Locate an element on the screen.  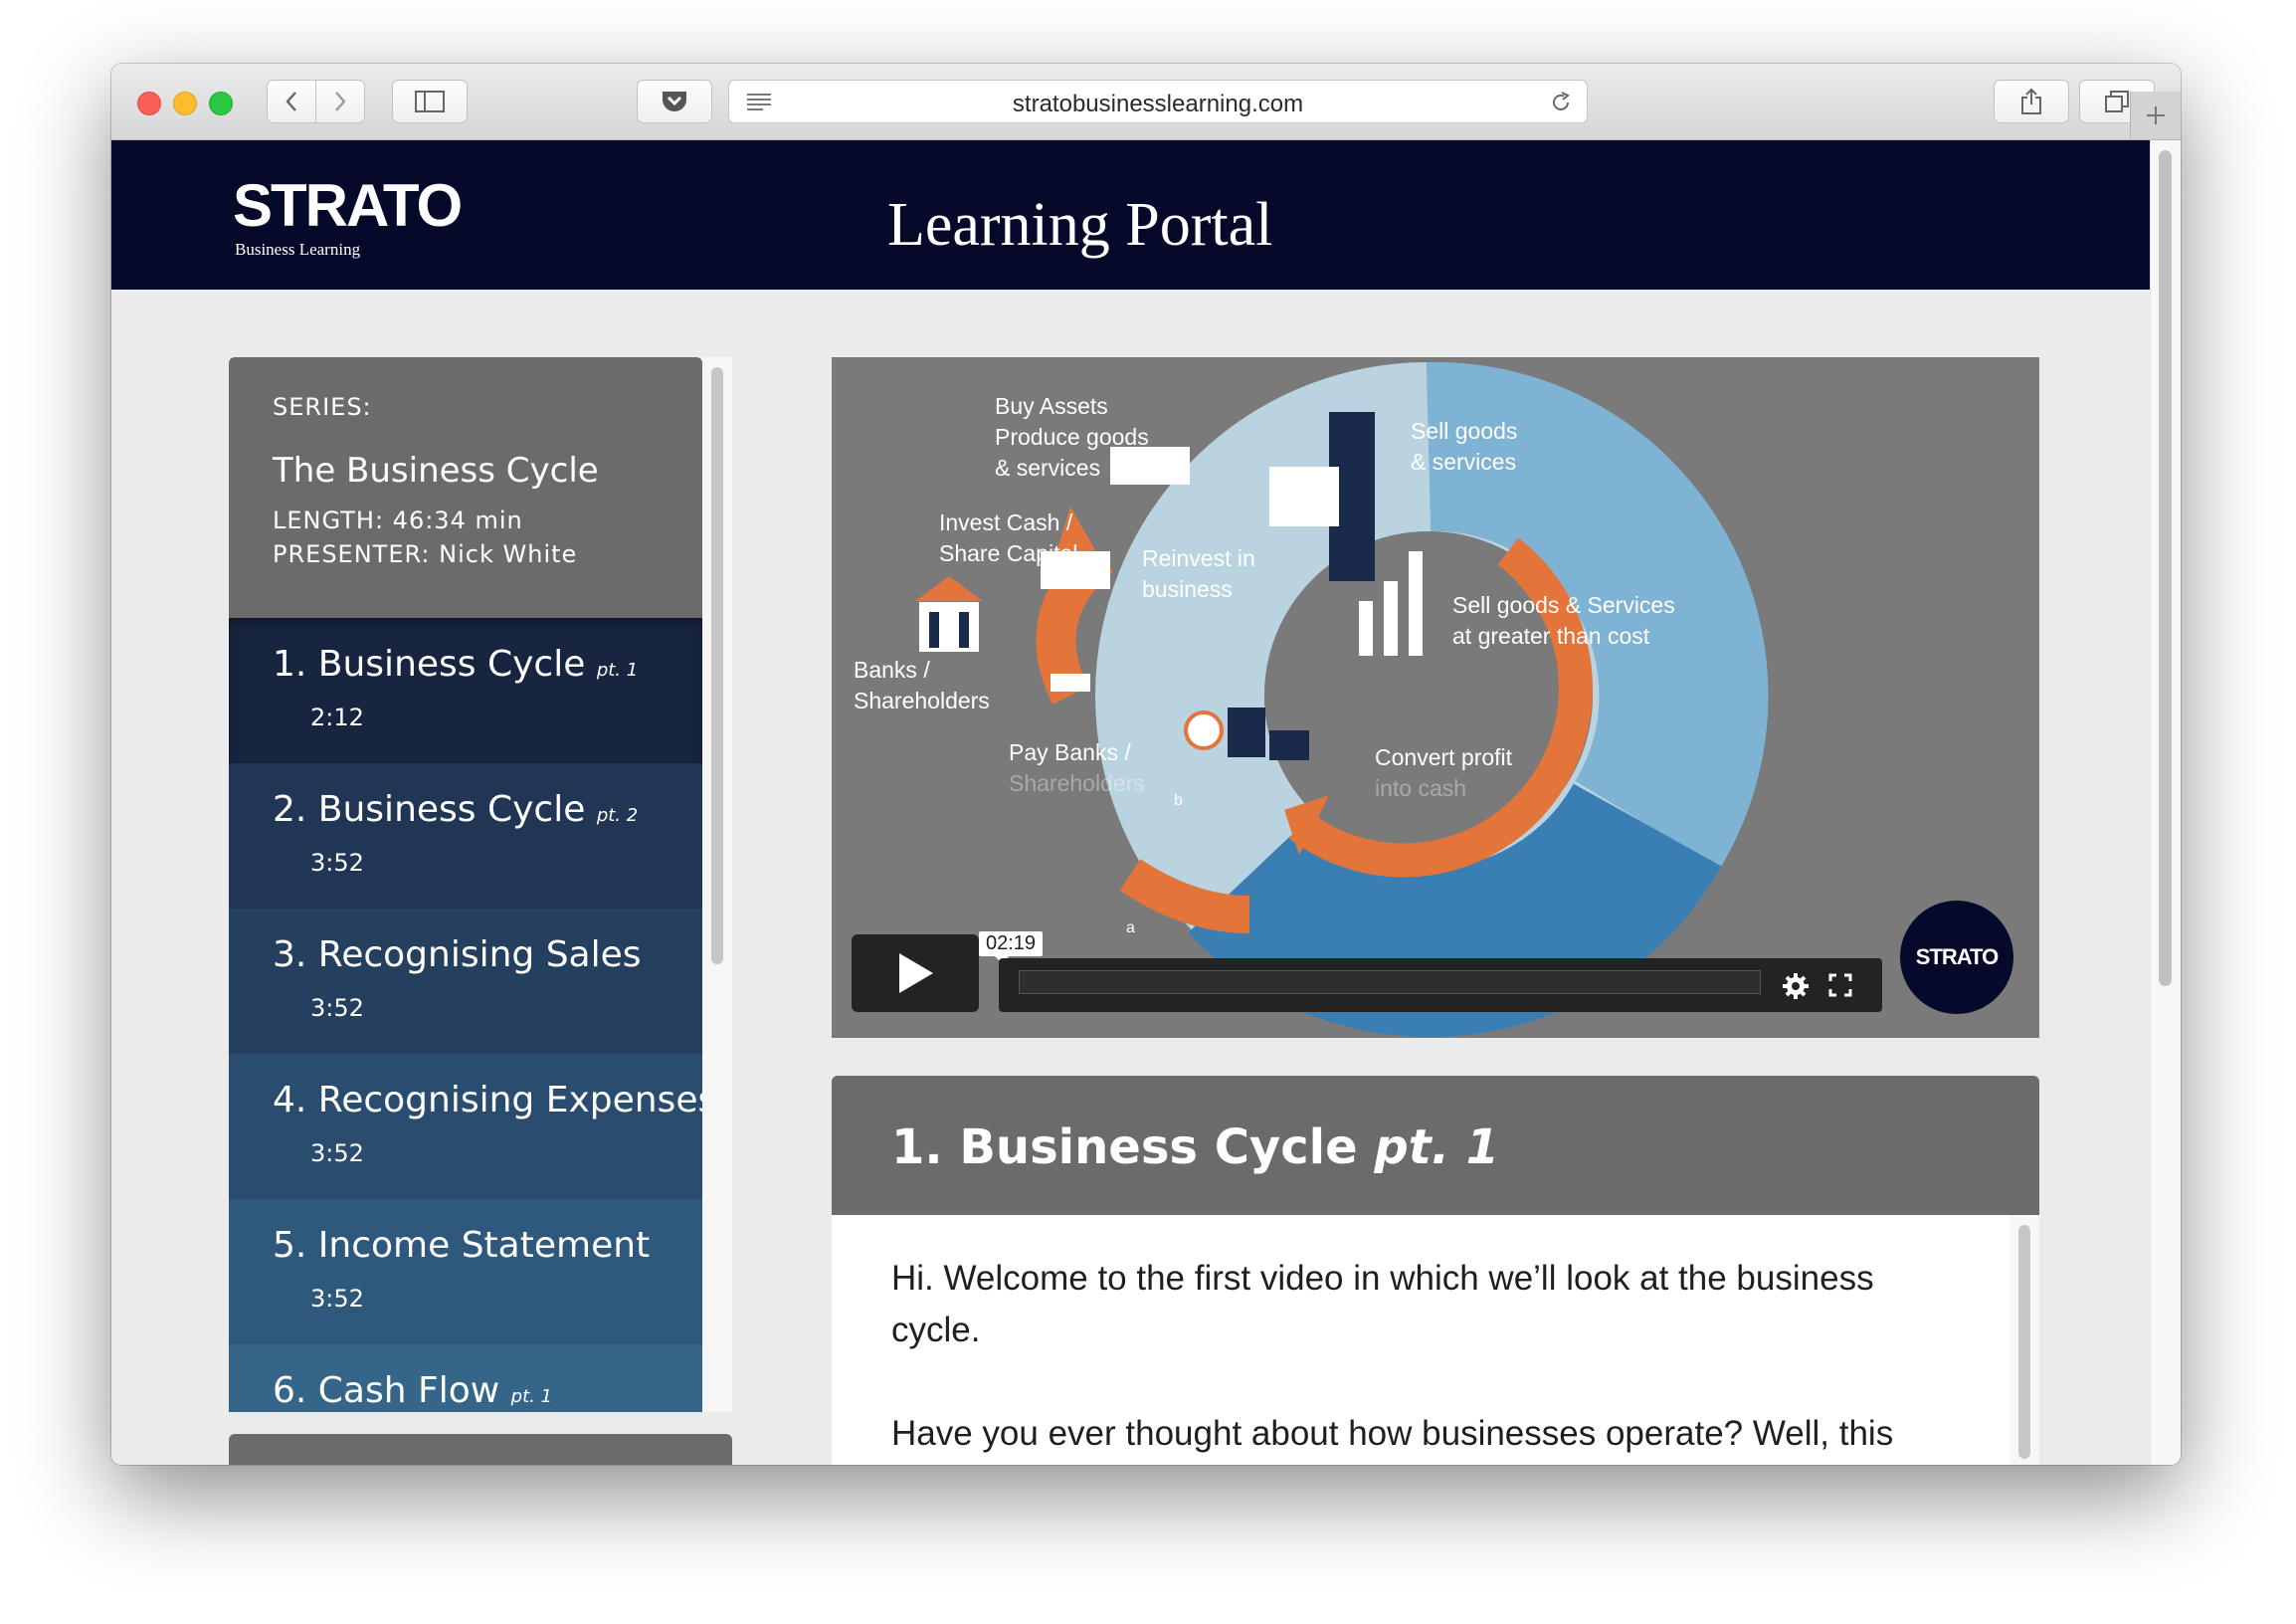
new-tab-button is located at coordinates (2155, 116).